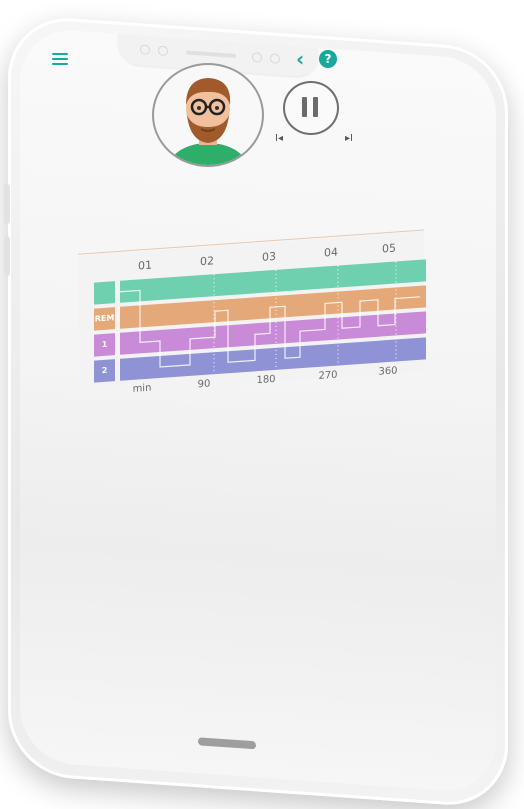  Describe the element at coordinates (279, 138) in the screenshot. I see `previous-track-button: I◂` at that location.